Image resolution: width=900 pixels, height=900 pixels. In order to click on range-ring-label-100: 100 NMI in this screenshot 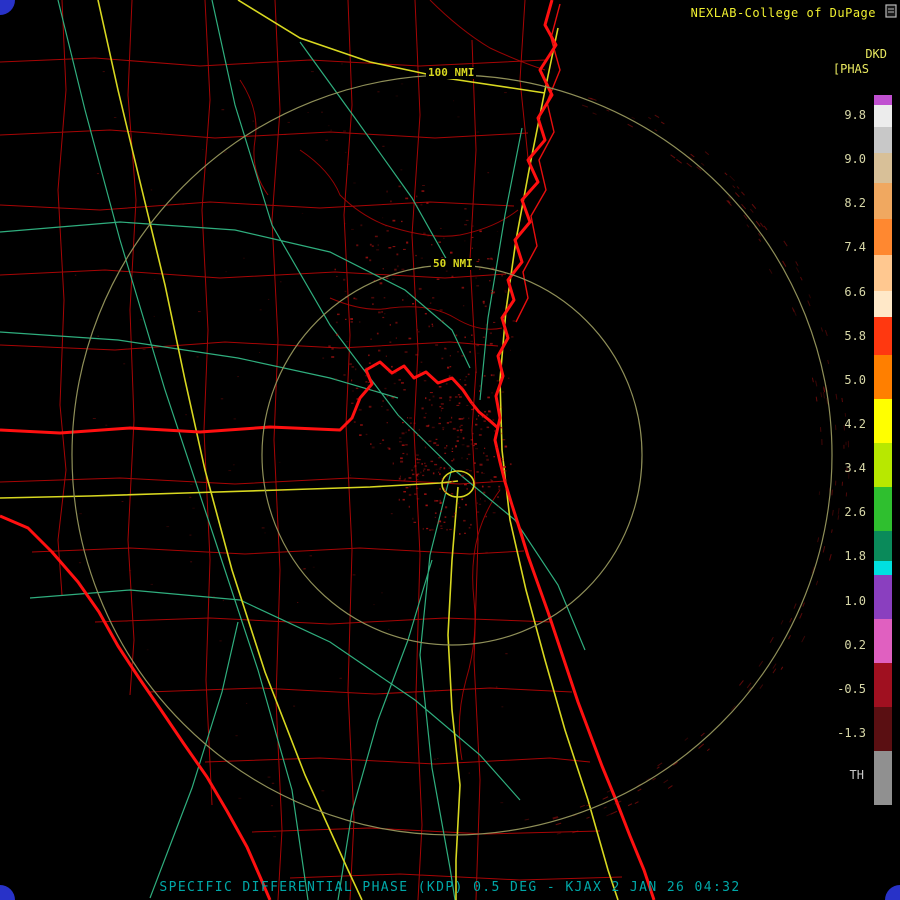, I will do `click(451, 72)`.